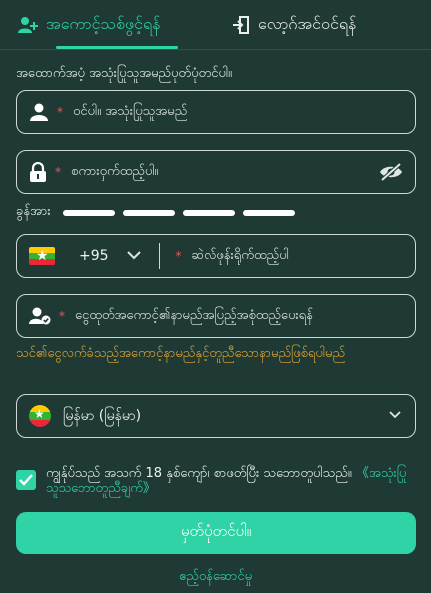  I want to click on tab-register-label: အကောင့်သစ်ဖွင့်ရန်, so click(103, 23).